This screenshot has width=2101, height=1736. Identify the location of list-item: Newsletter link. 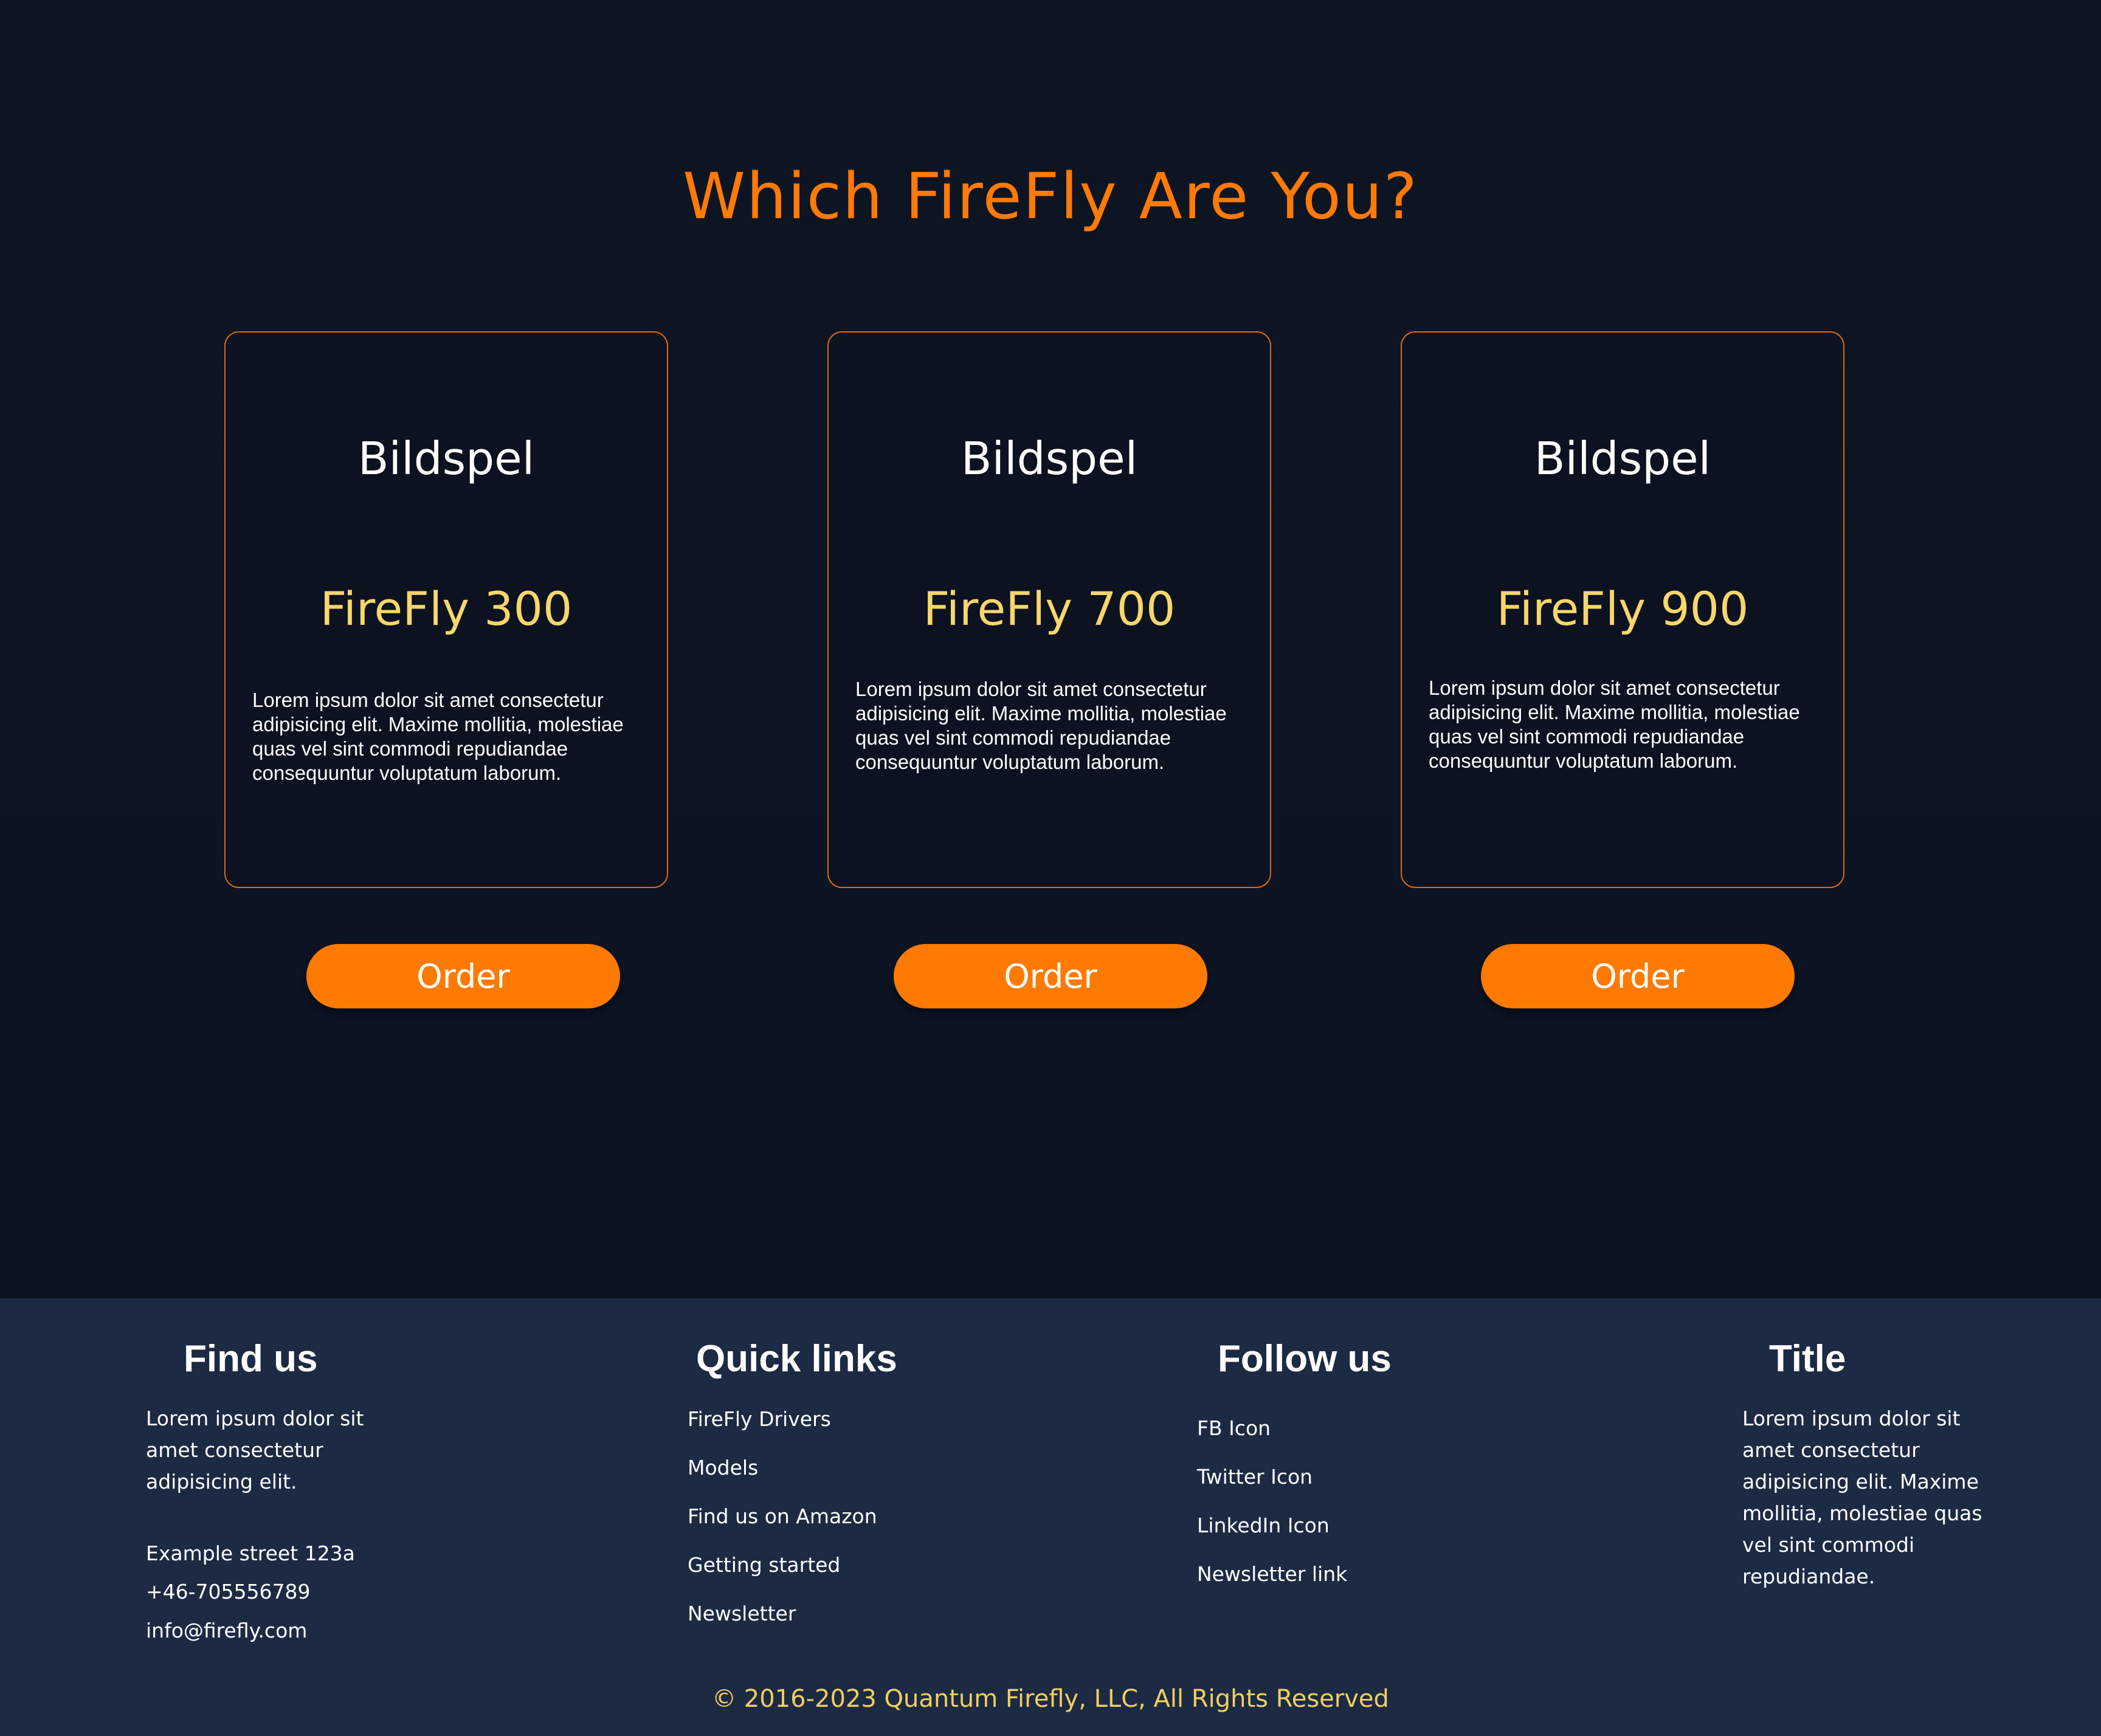
(1272, 1586).